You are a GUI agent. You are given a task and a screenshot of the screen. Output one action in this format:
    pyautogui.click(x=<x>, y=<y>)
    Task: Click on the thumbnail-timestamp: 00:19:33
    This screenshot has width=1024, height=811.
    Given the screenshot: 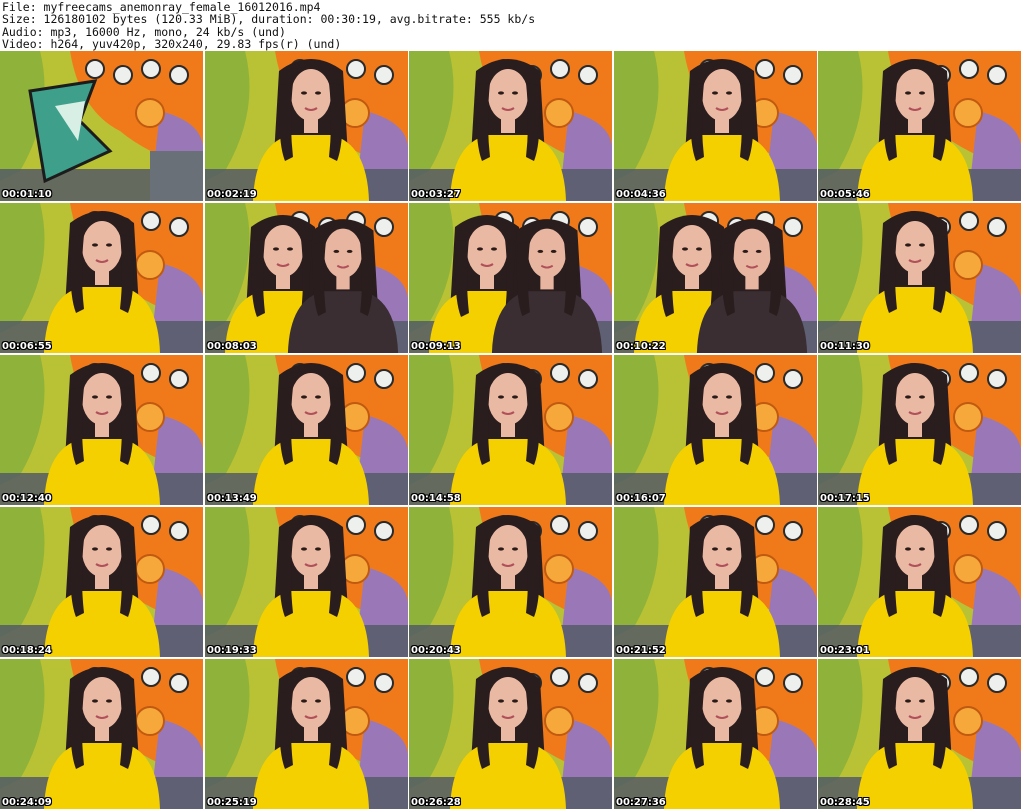 What is the action you would take?
    pyautogui.click(x=232, y=650)
    